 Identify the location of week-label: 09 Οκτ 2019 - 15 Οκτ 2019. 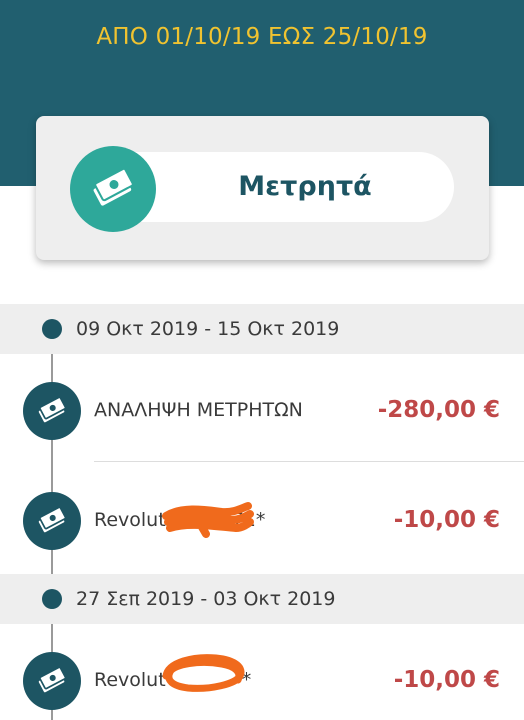
(208, 329).